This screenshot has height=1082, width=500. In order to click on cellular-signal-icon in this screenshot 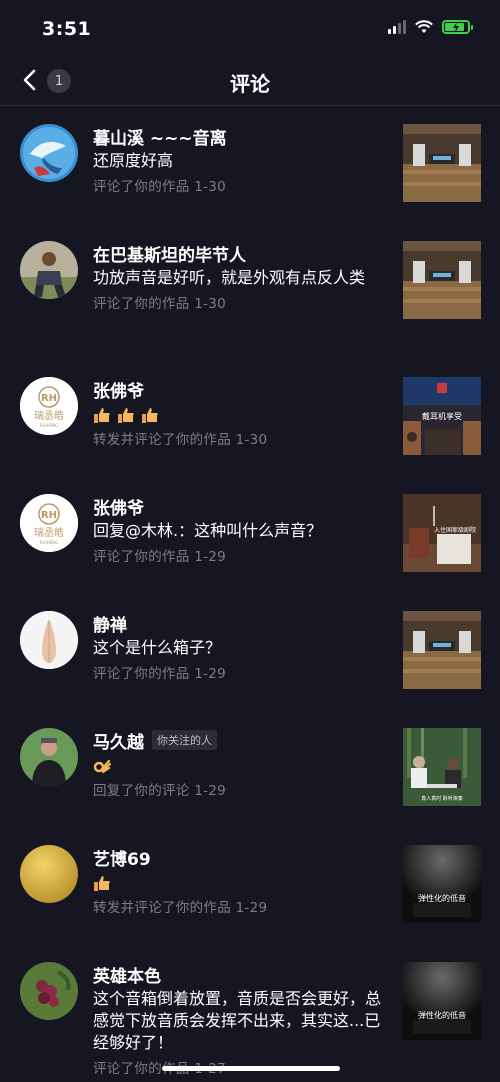, I will do `click(397, 27)`.